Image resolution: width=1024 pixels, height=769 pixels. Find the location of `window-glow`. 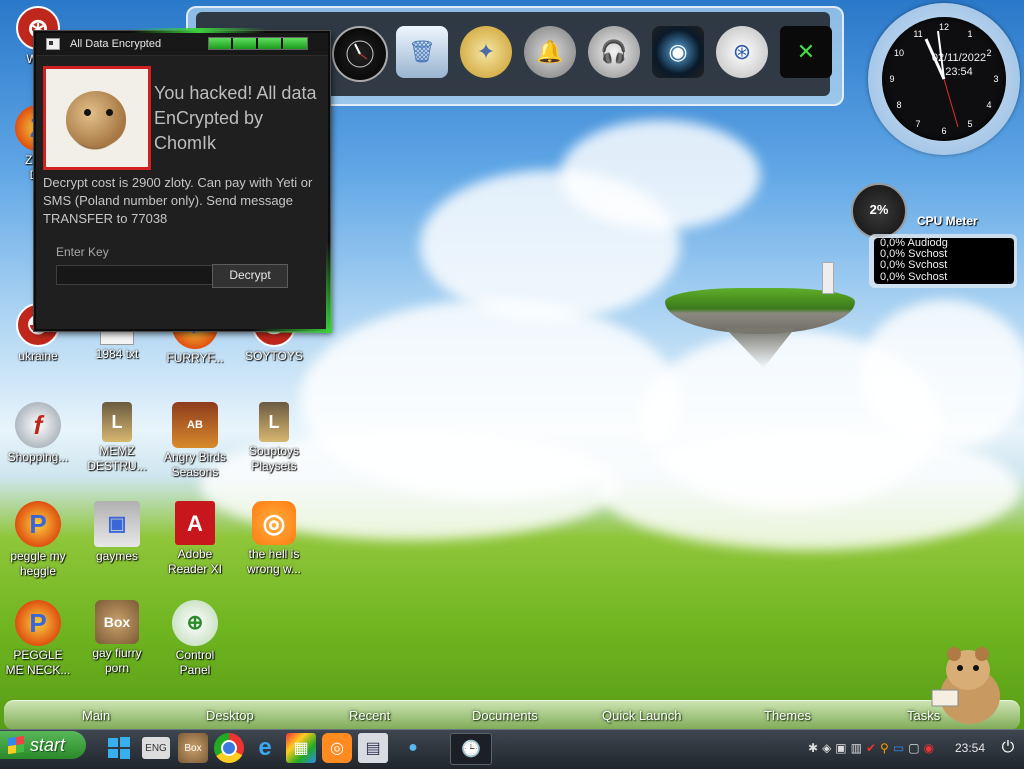

window-glow is located at coordinates (292, 331).